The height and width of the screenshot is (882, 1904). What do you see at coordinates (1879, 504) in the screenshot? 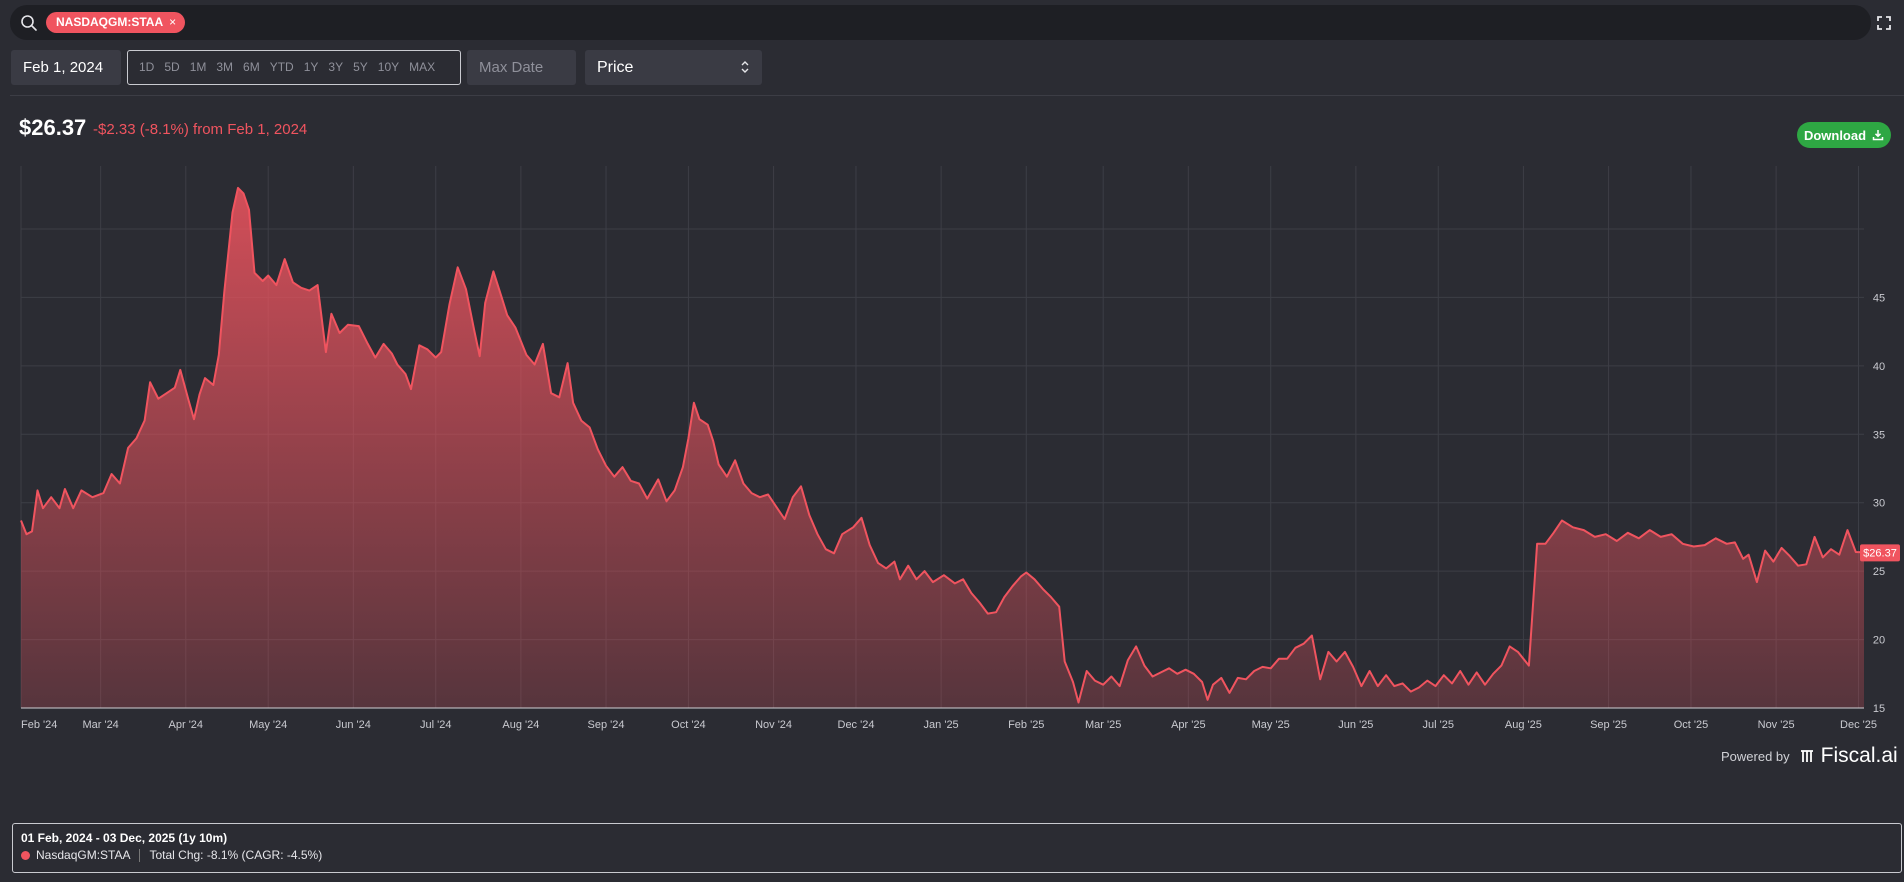
I see `y-tick-label: 30` at bounding box center [1879, 504].